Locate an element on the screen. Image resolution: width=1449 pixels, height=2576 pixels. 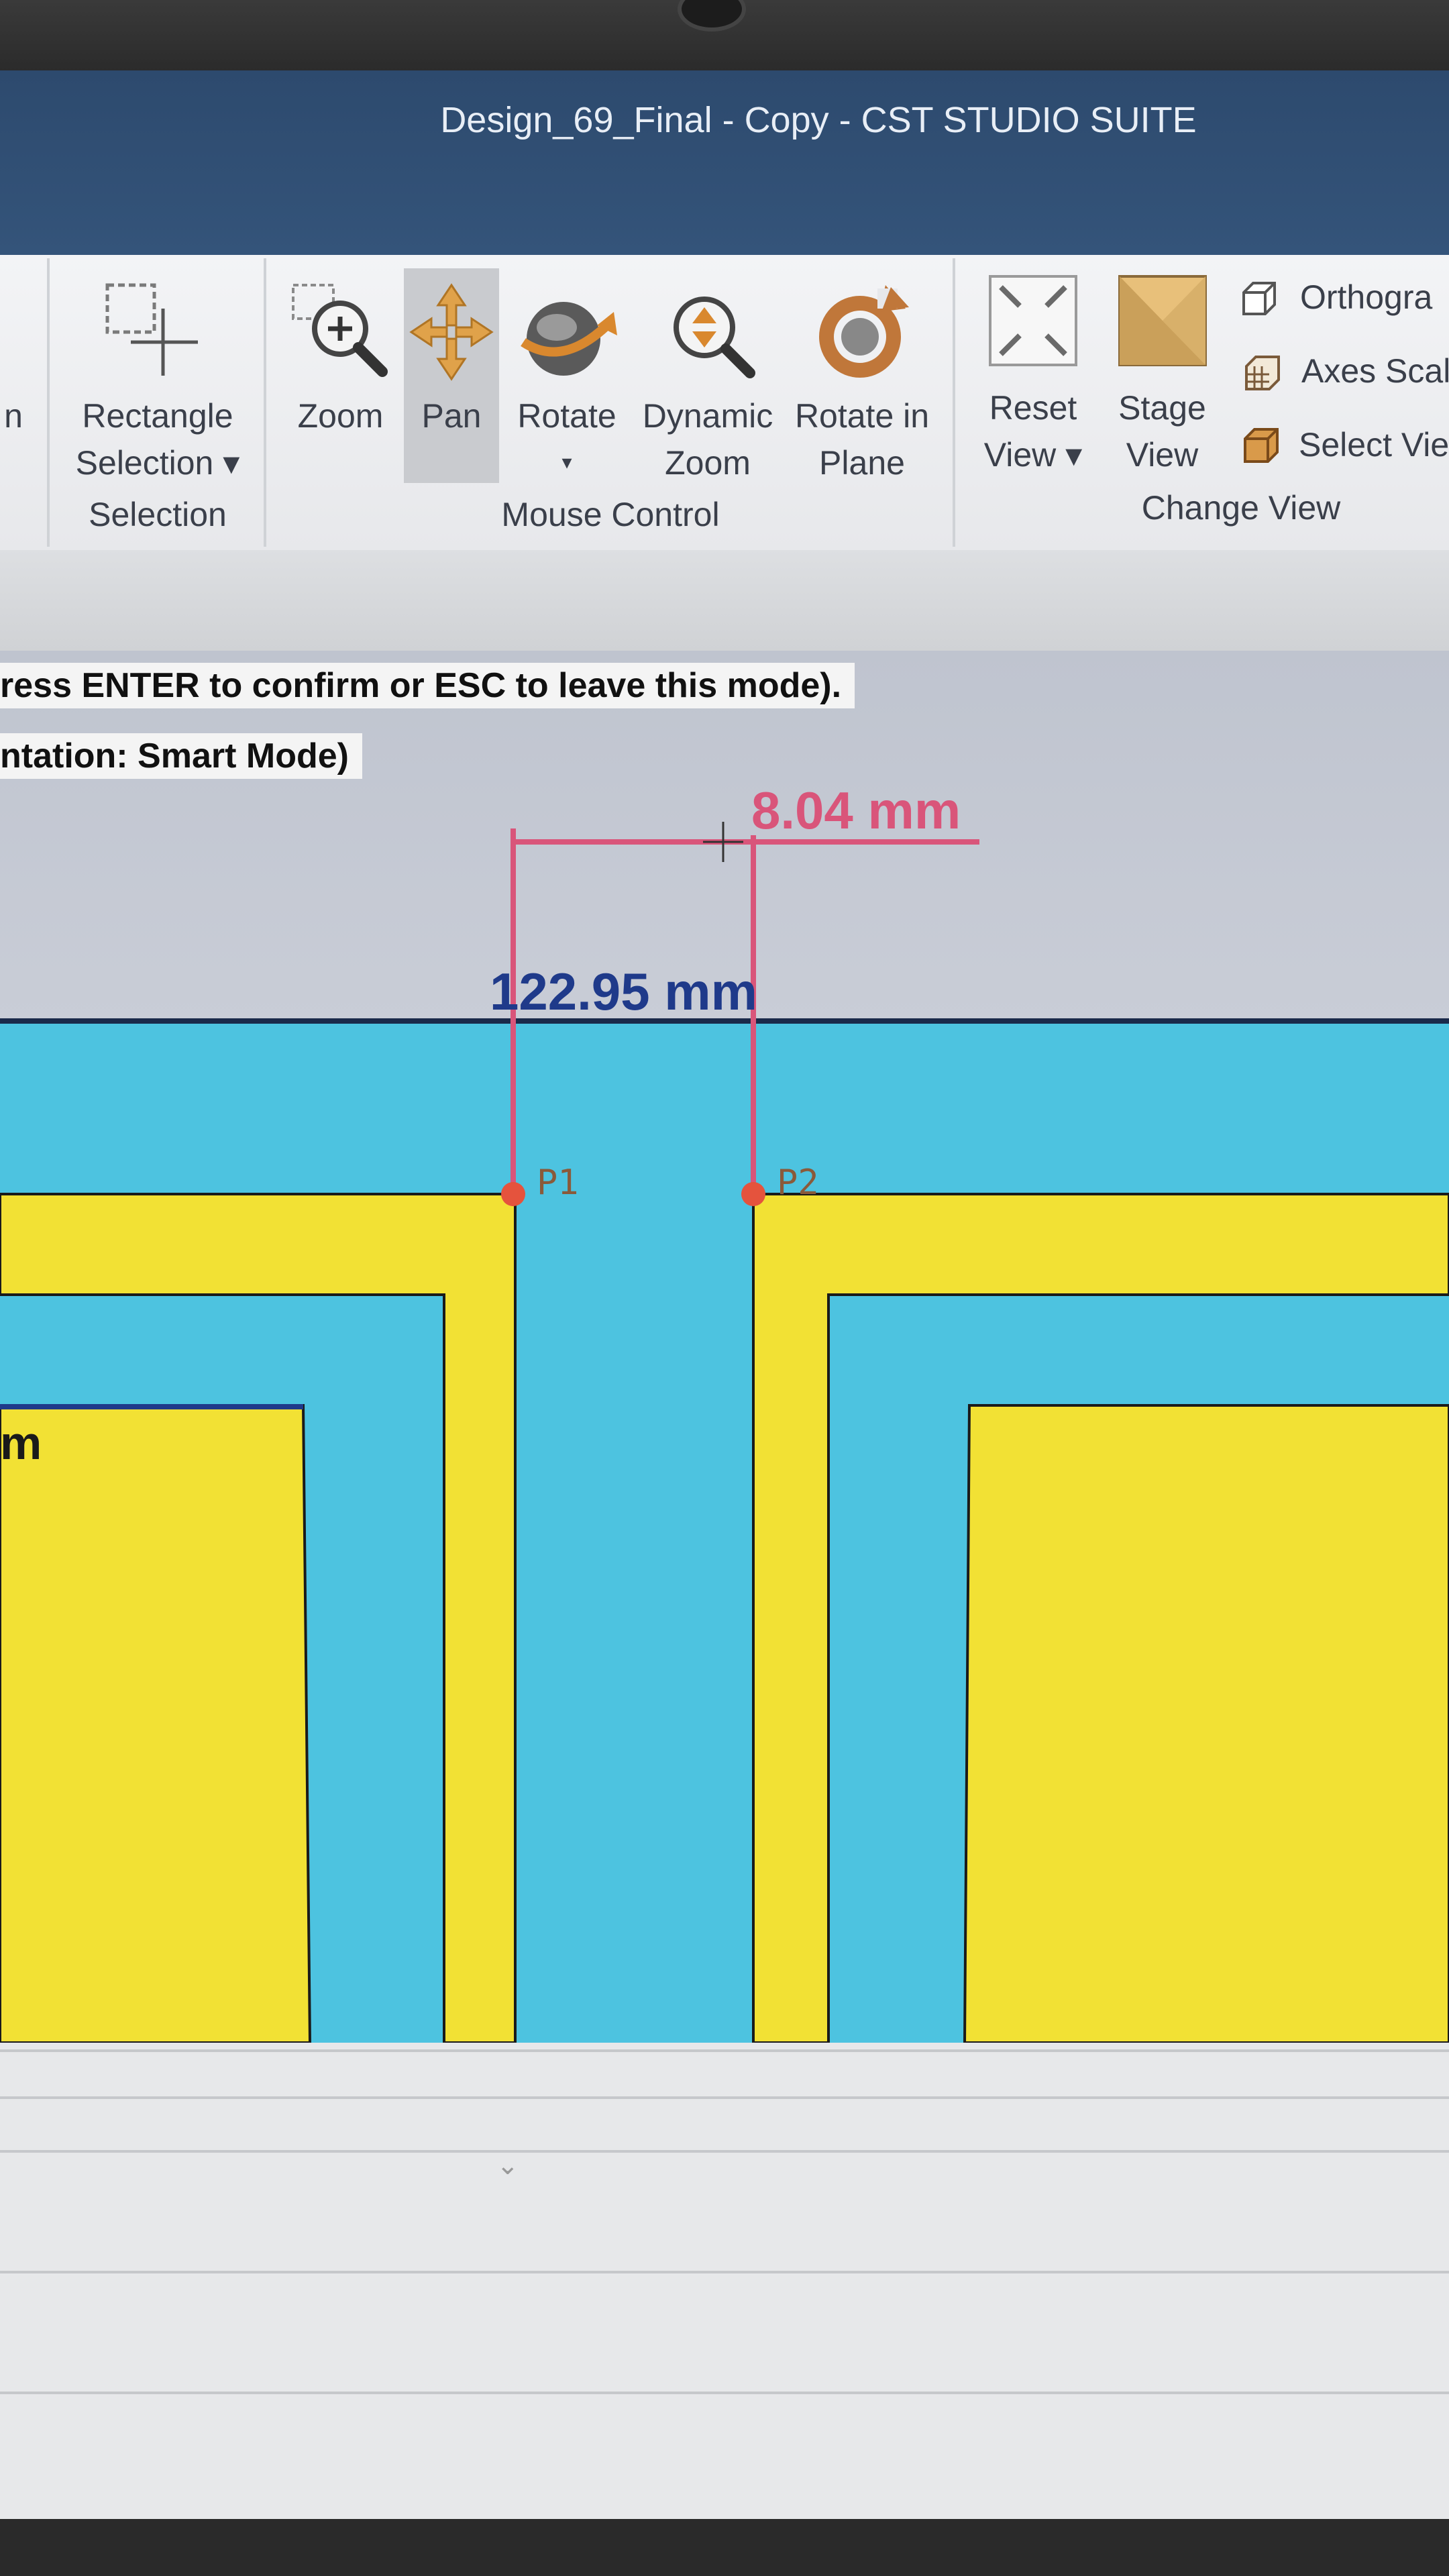
monitor-bezel-bottom is located at coordinates (724, 2547).